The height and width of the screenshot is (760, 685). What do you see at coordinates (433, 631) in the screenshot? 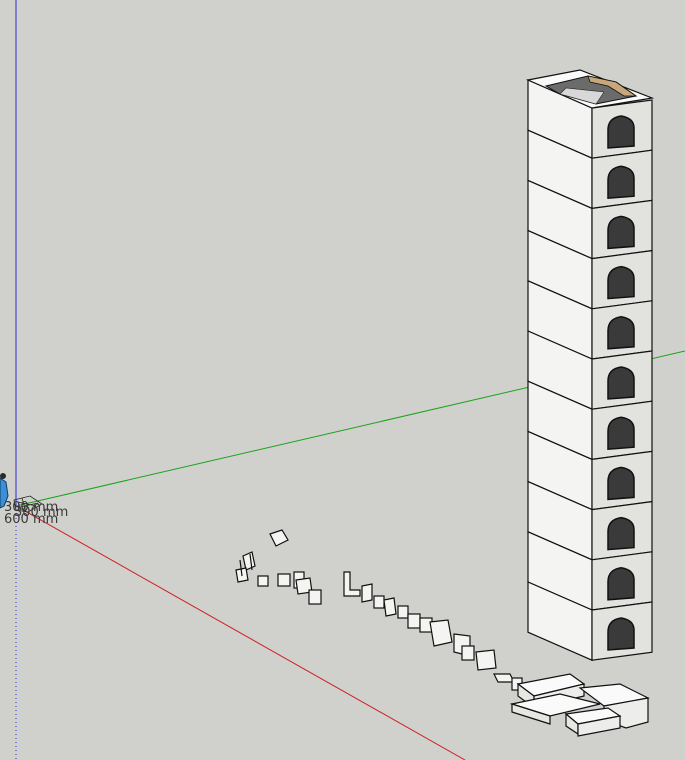
I see `part-row-diagonal` at bounding box center [433, 631].